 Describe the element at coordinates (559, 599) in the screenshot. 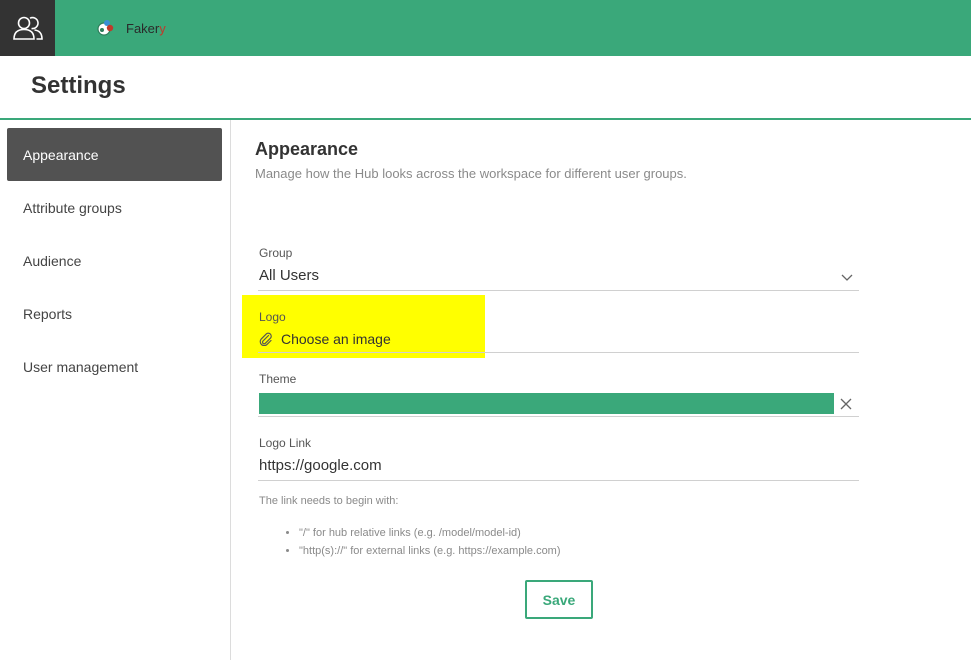

I see `save-button: Save` at that location.